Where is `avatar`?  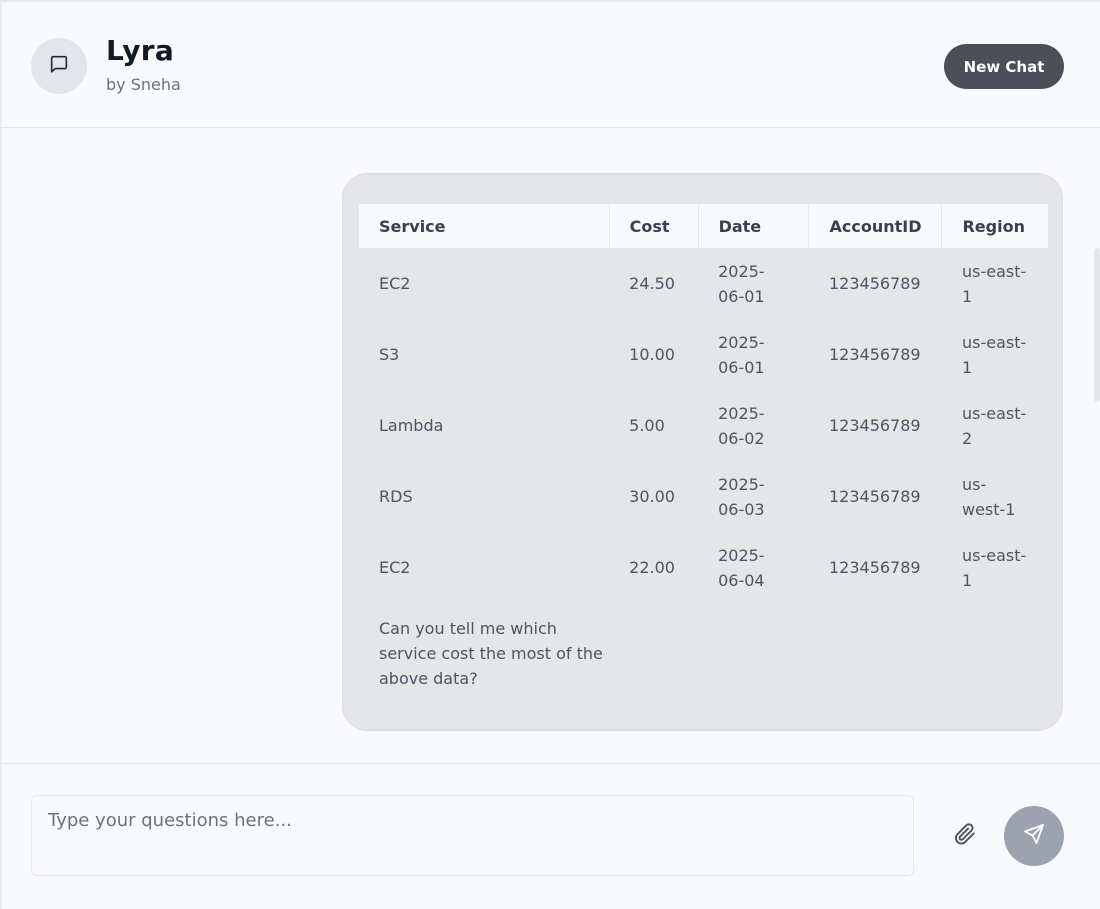
avatar is located at coordinates (59, 66).